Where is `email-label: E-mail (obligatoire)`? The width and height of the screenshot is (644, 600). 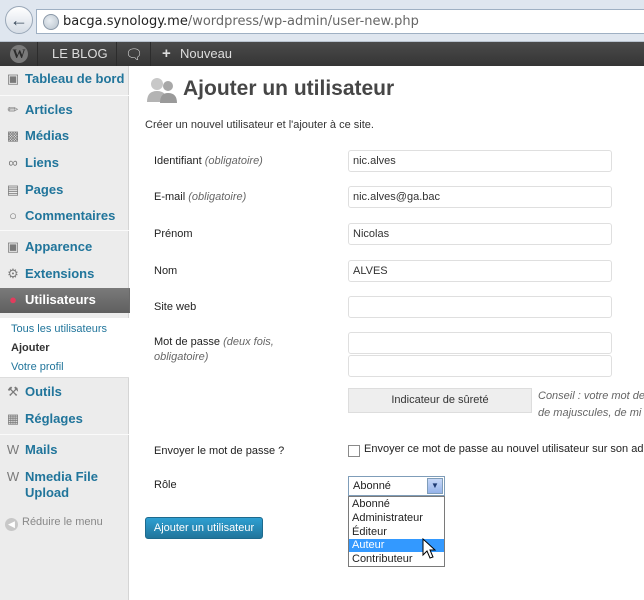 email-label: E-mail (obligatoire) is located at coordinates (200, 197).